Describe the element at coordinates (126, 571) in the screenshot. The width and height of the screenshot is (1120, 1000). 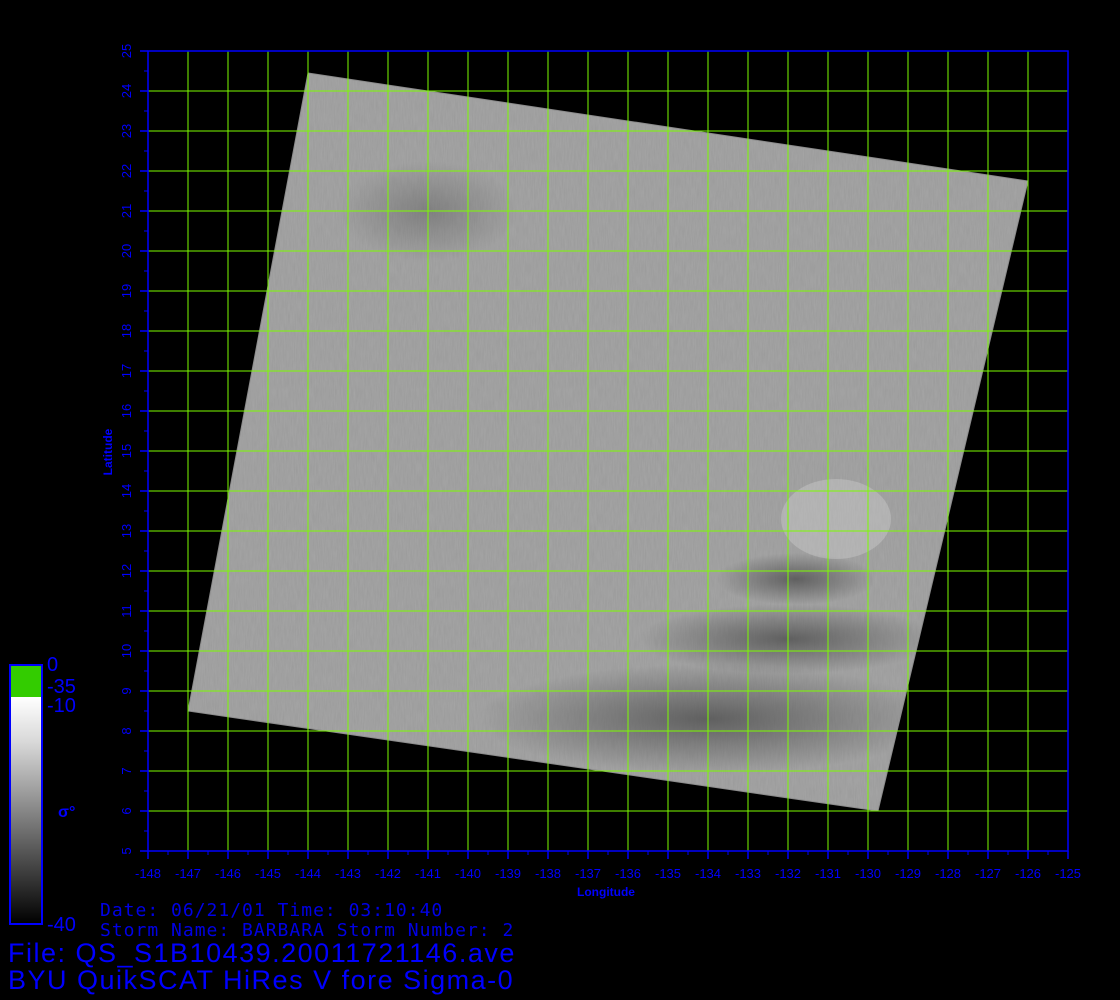
I see `lat-tick-label: 12` at that location.